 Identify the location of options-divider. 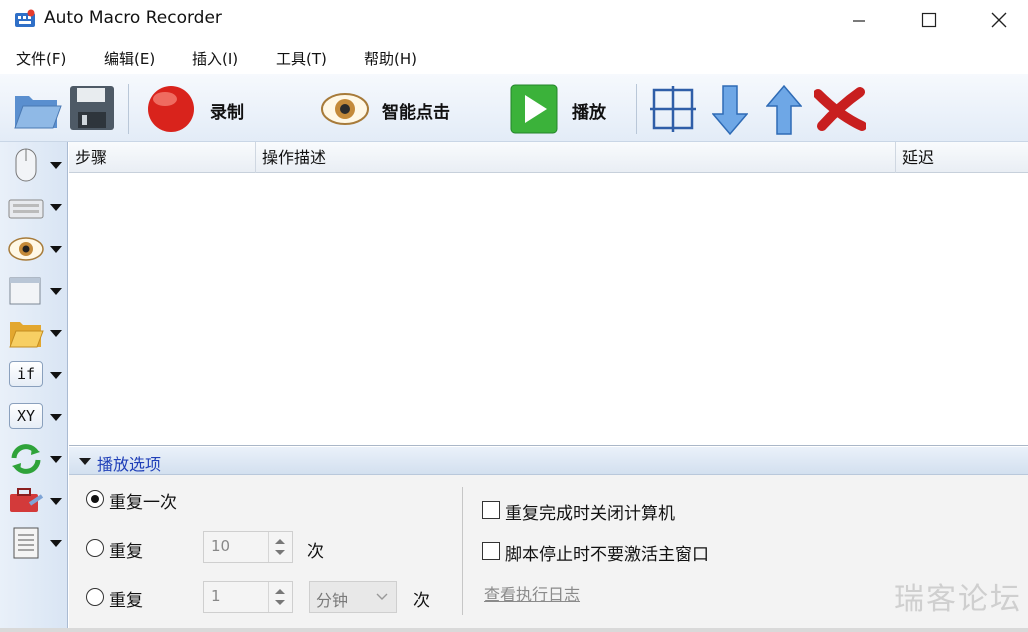
(462, 551).